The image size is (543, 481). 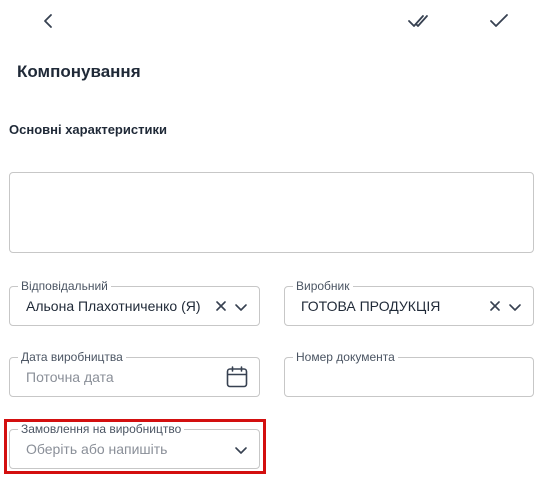 I want to click on production-order-placeholder: Оберіть або напишіть, so click(x=97, y=449).